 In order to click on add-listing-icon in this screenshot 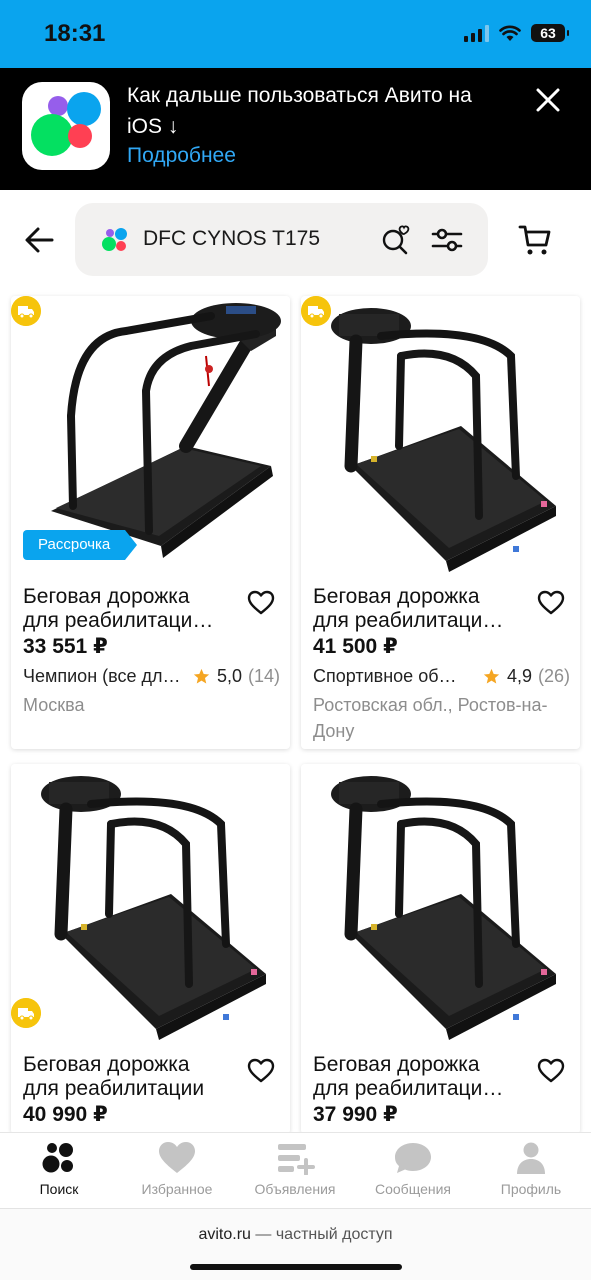, I will do `click(296, 1159)`.